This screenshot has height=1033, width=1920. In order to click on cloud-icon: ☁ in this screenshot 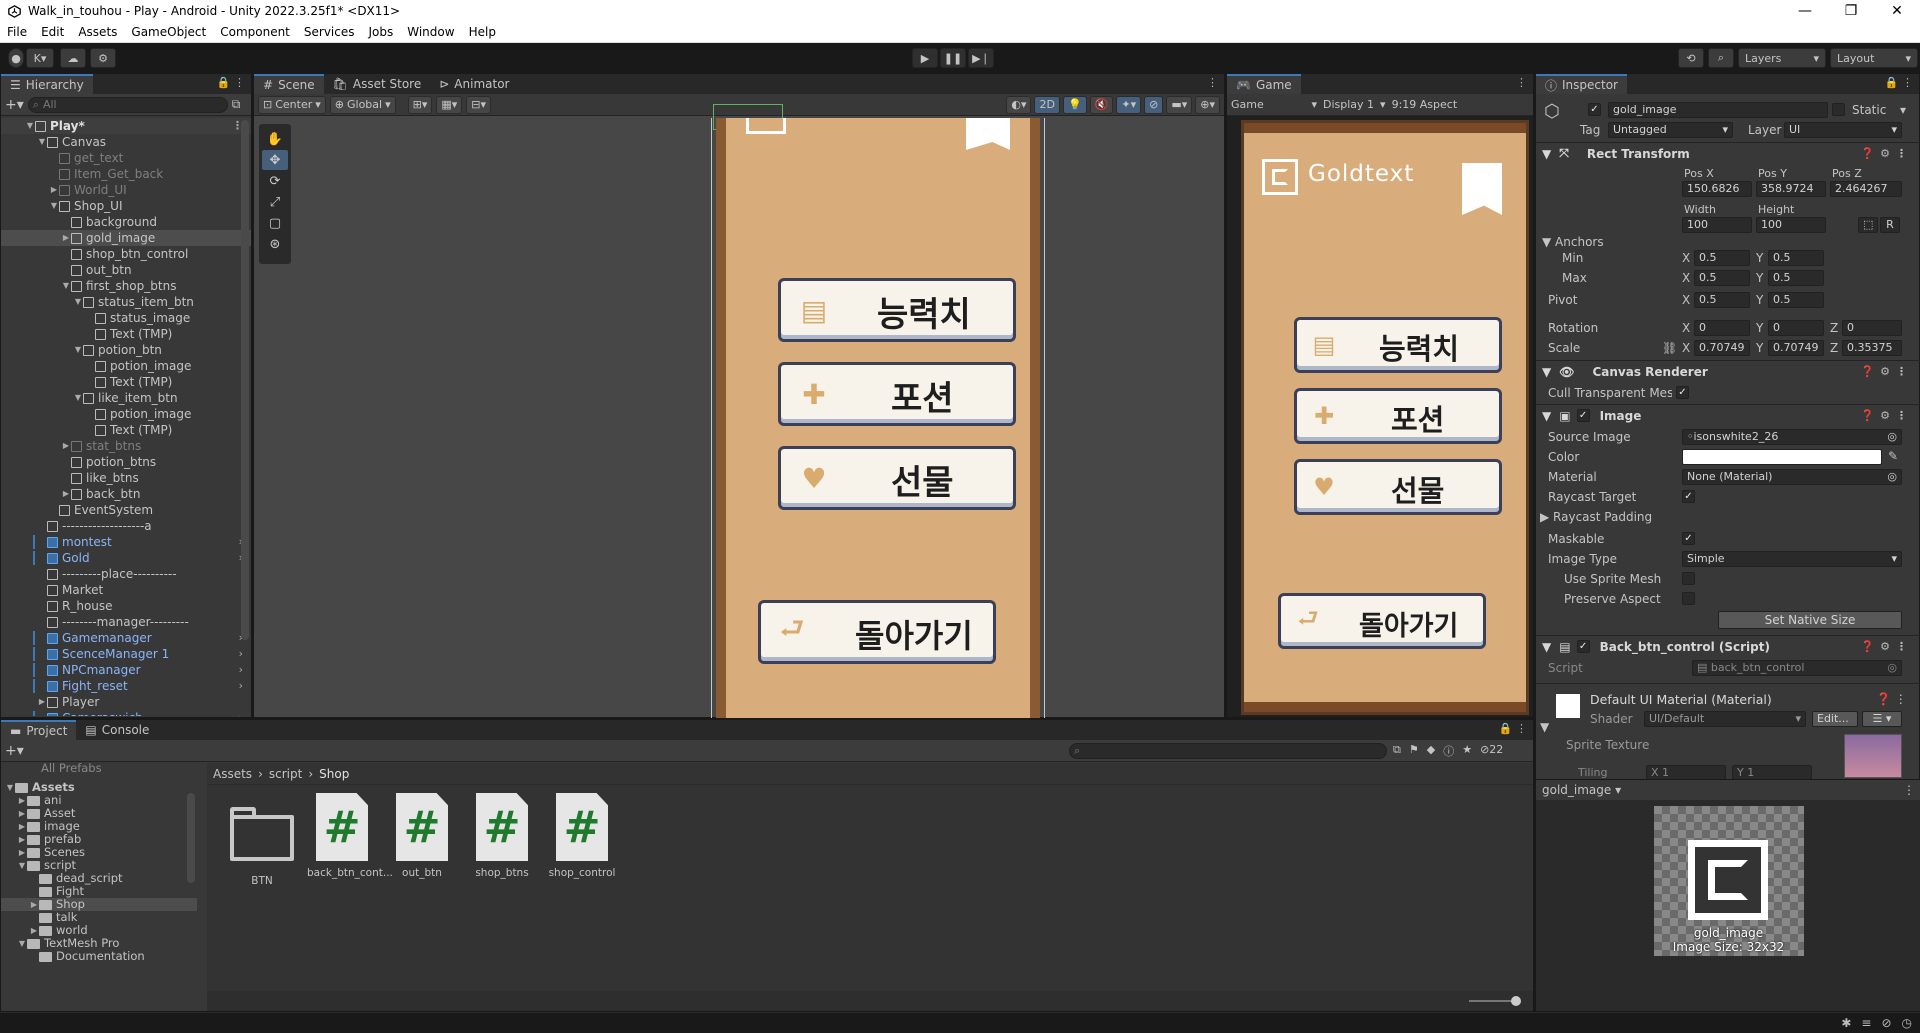, I will do `click(73, 58)`.